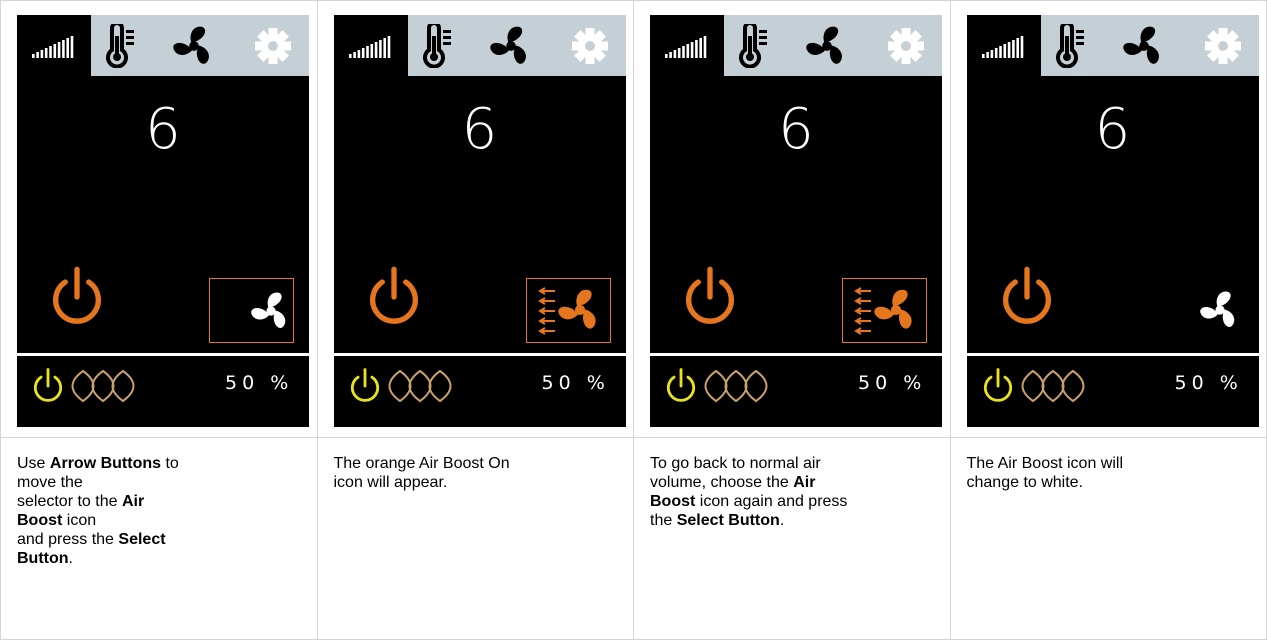  I want to click on instruction-segment: and press the, so click(68, 539).